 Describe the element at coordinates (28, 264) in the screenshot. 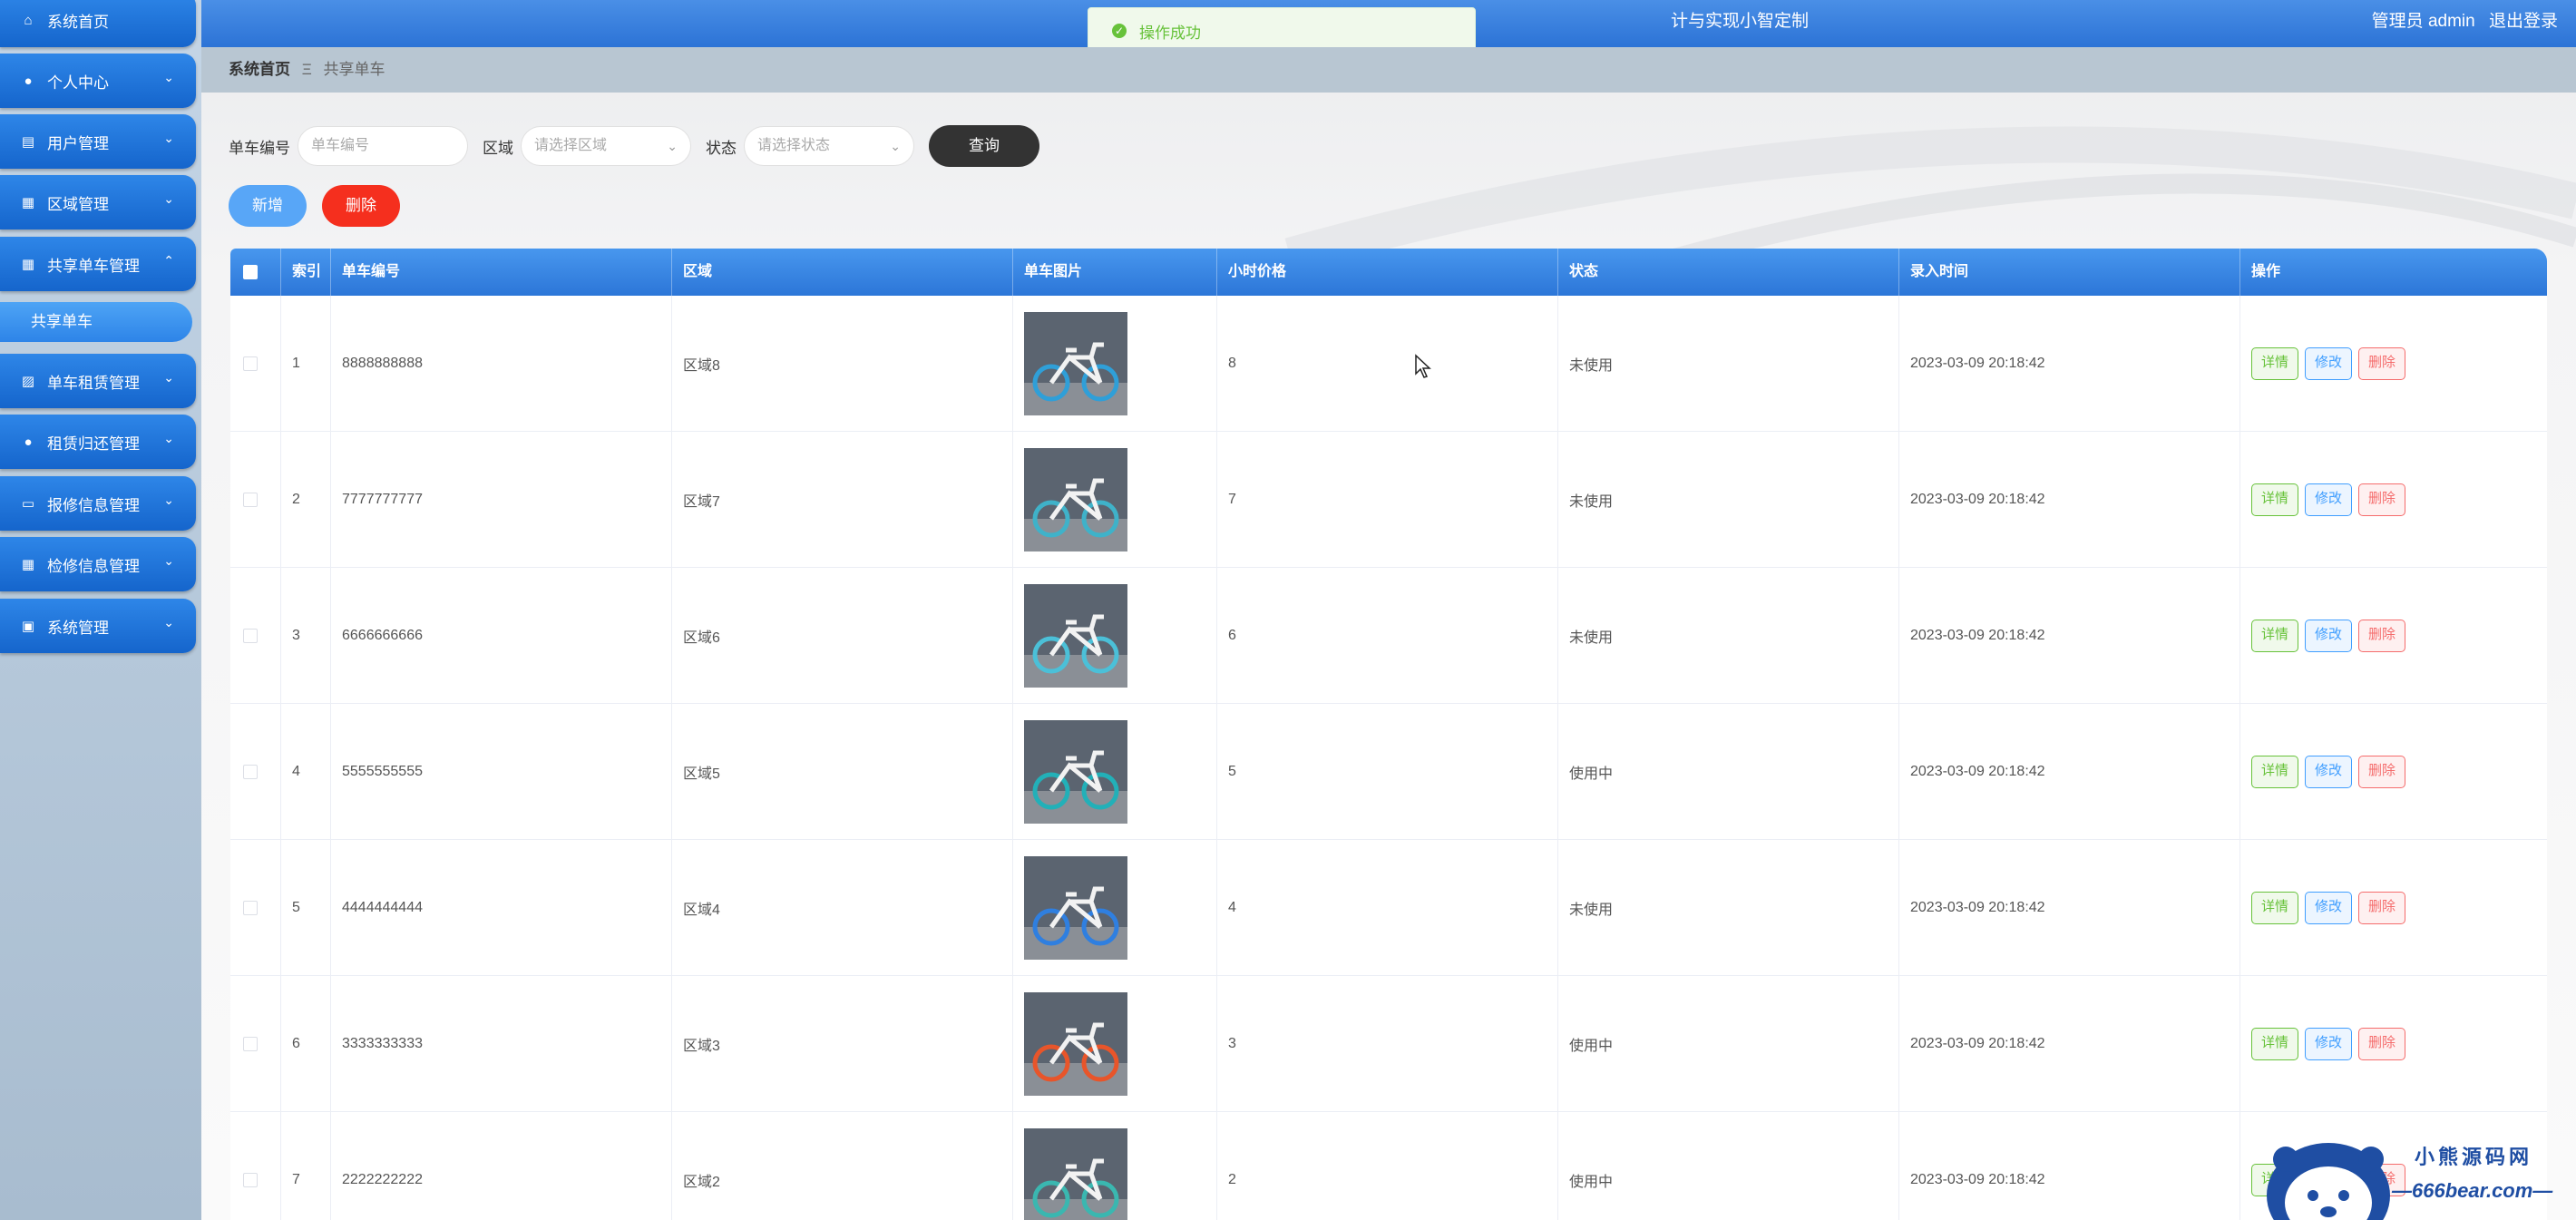

I see `grid-icon: ▦` at that location.